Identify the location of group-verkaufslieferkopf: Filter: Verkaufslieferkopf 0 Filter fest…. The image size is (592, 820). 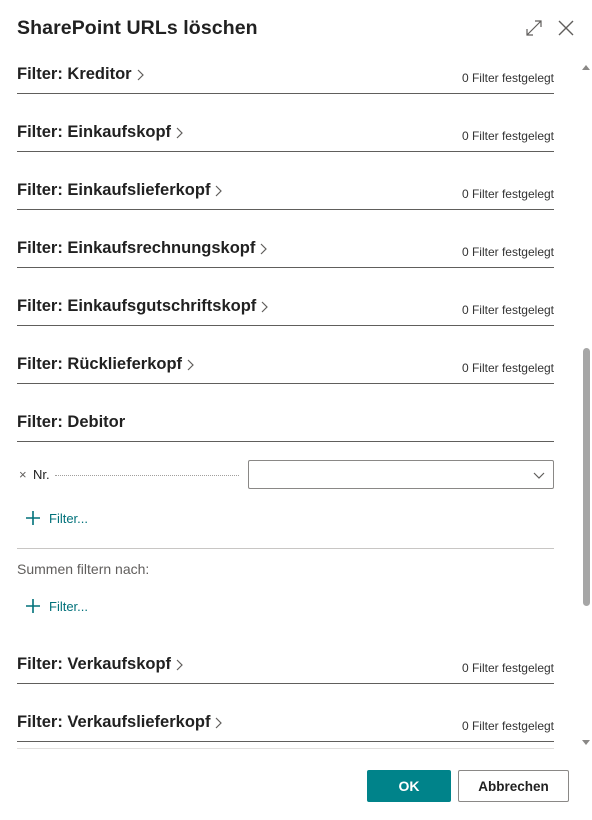
(285, 724).